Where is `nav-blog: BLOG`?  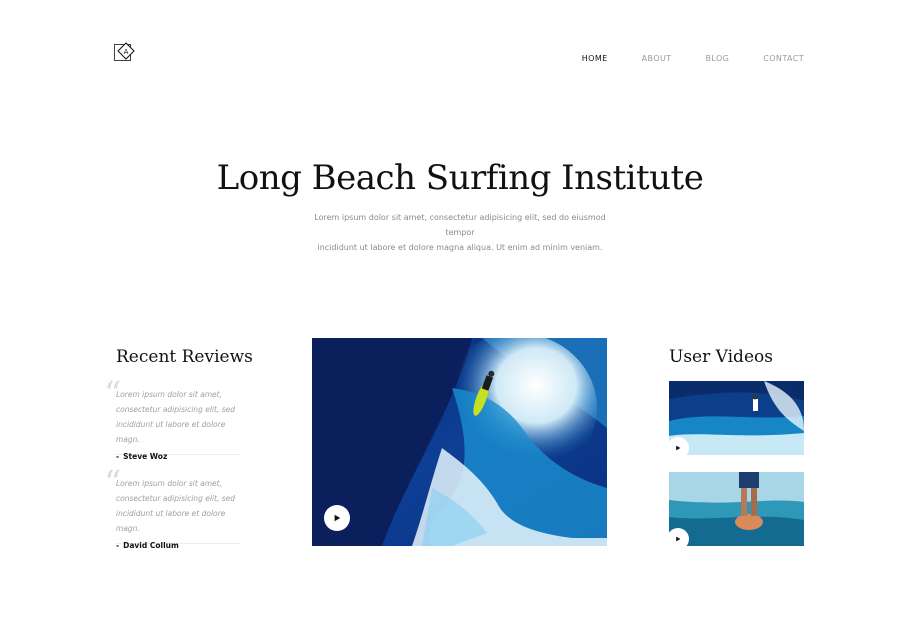
nav-blog: BLOG is located at coordinates (717, 58).